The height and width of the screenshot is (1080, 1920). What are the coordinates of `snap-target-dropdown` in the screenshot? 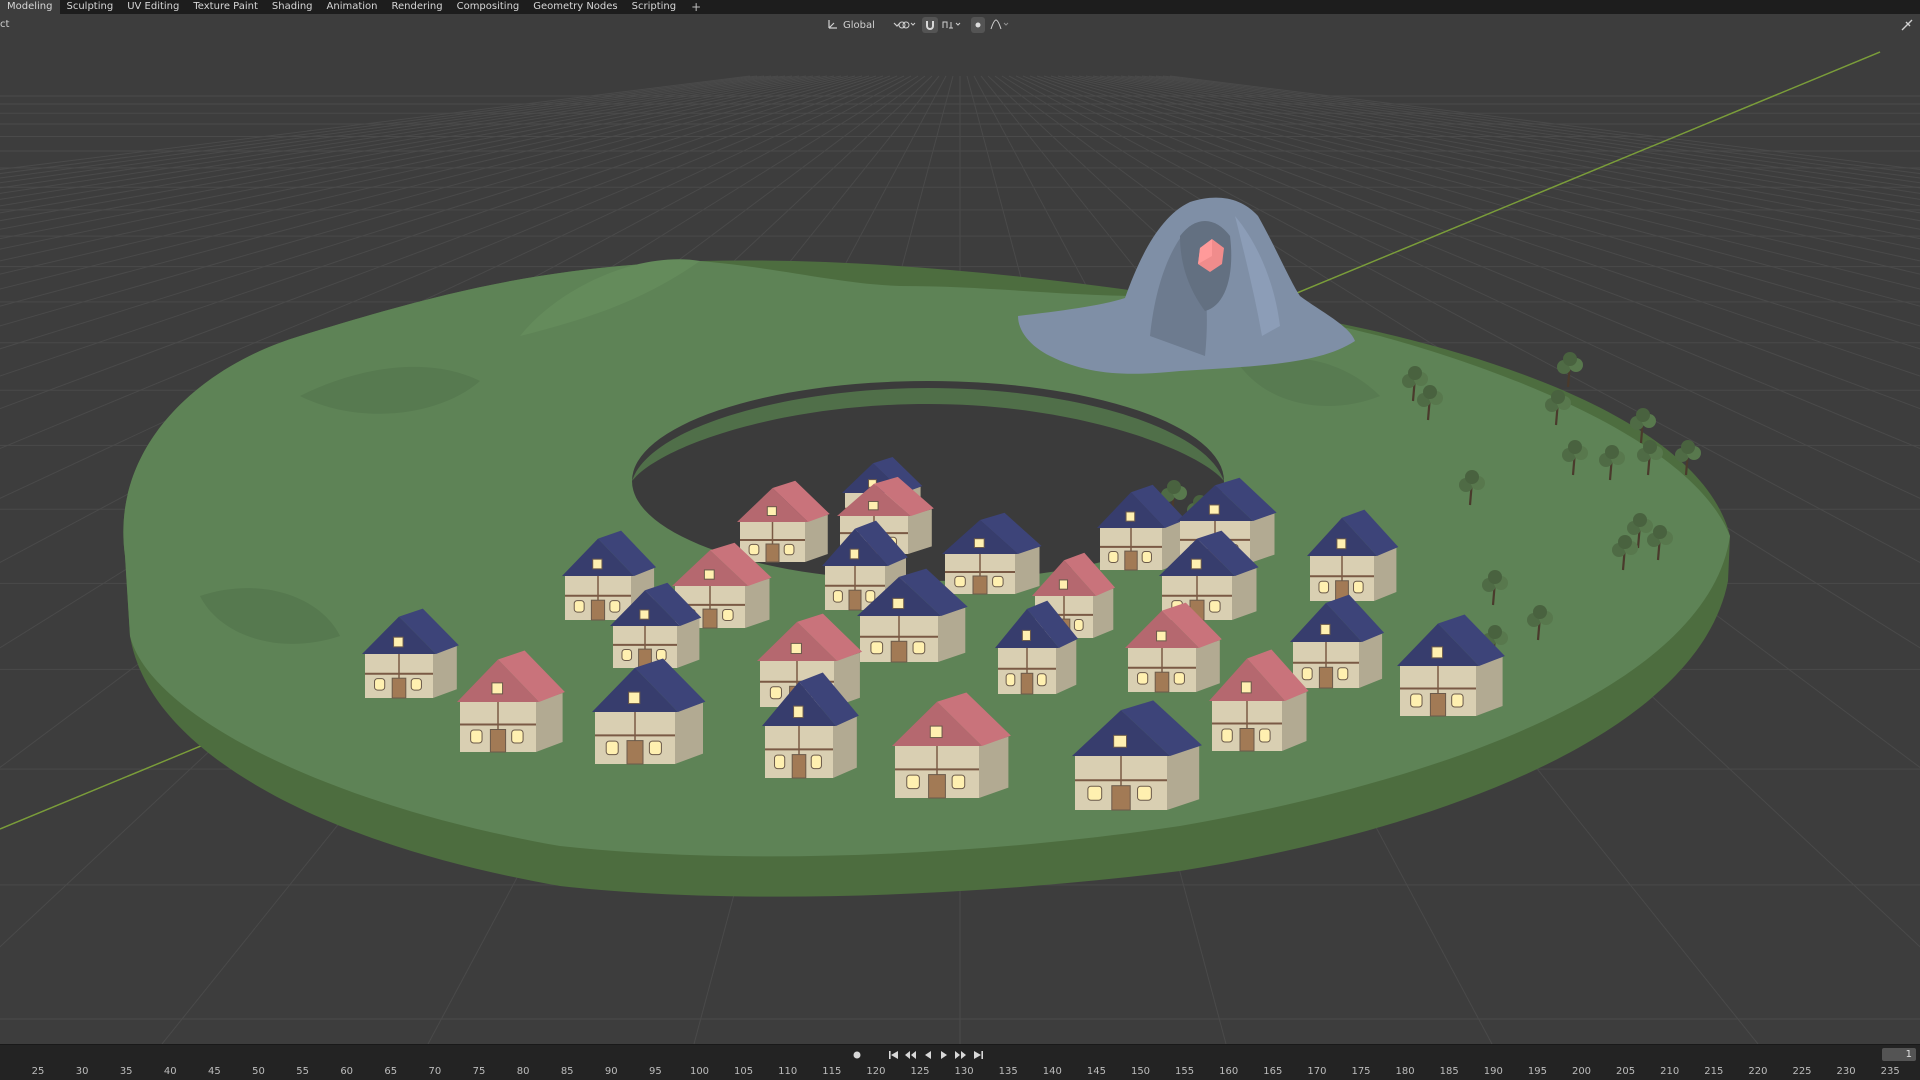 It's located at (952, 25).